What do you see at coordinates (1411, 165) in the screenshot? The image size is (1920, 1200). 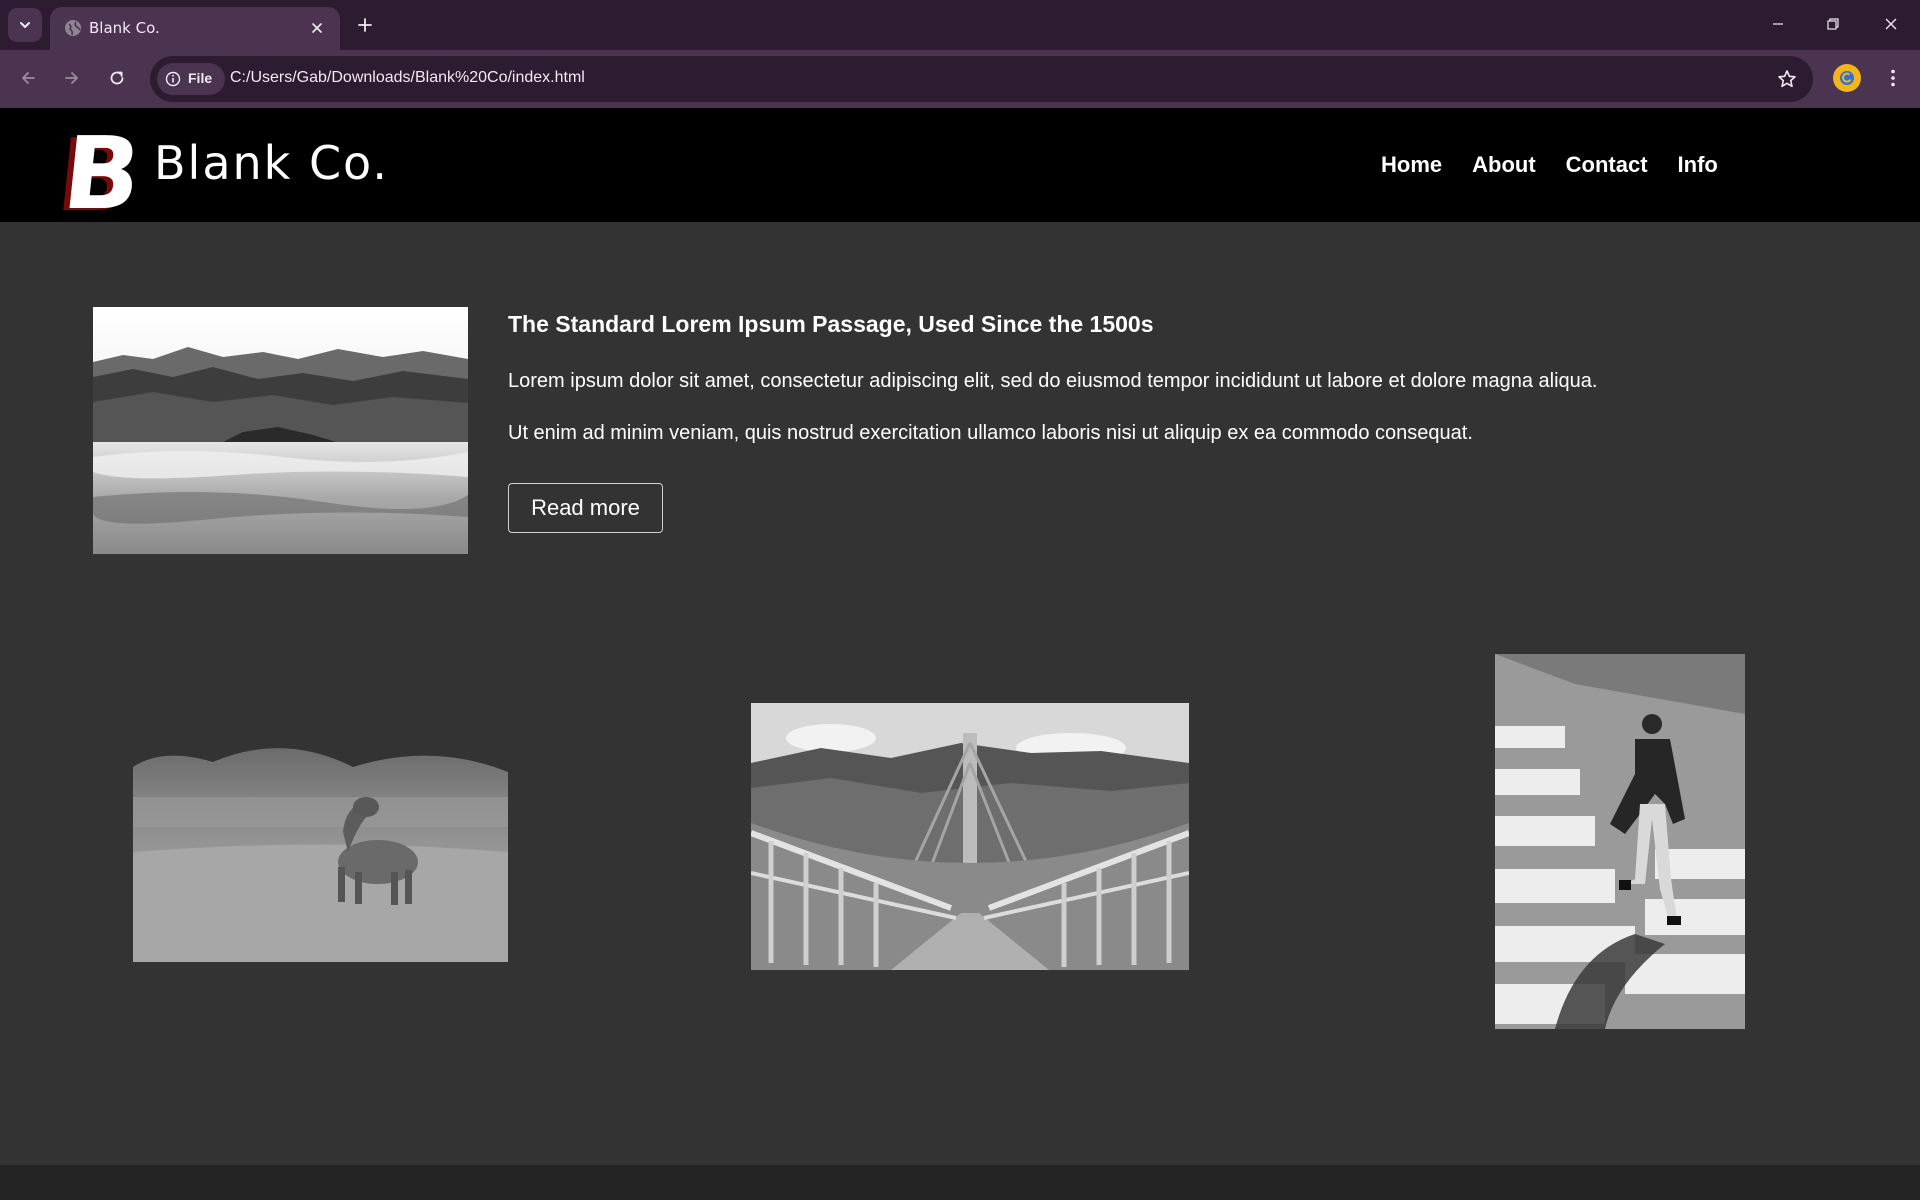 I see `nav-home: Home` at bounding box center [1411, 165].